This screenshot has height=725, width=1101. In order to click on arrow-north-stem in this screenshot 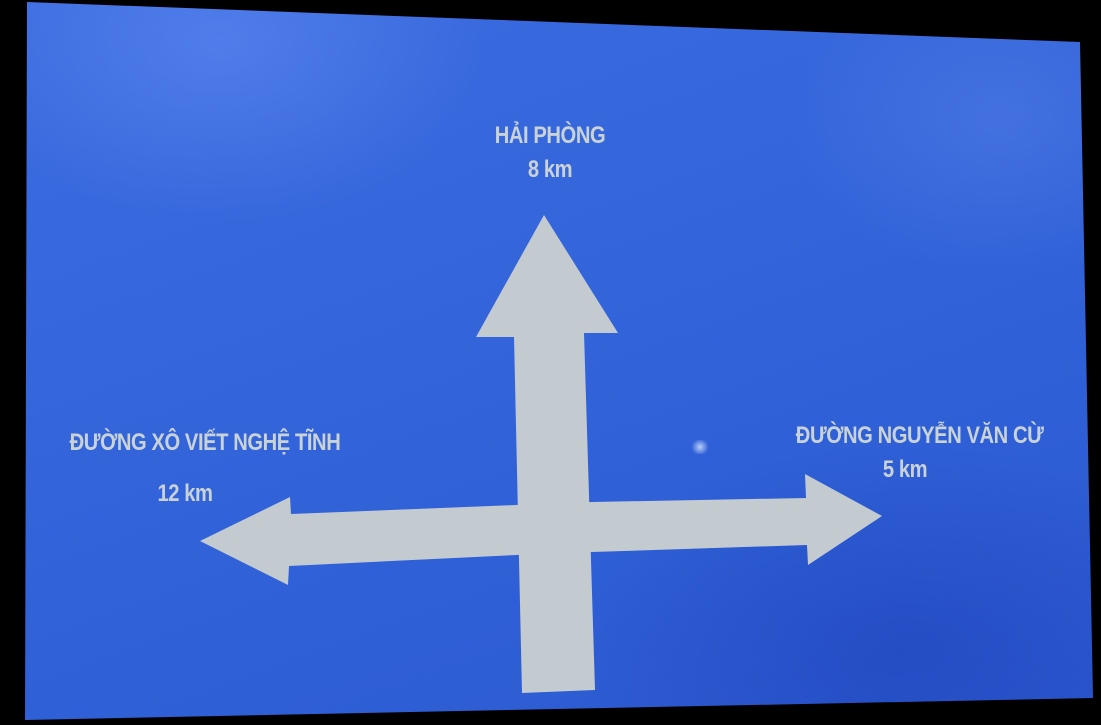, I will do `click(547, 454)`.